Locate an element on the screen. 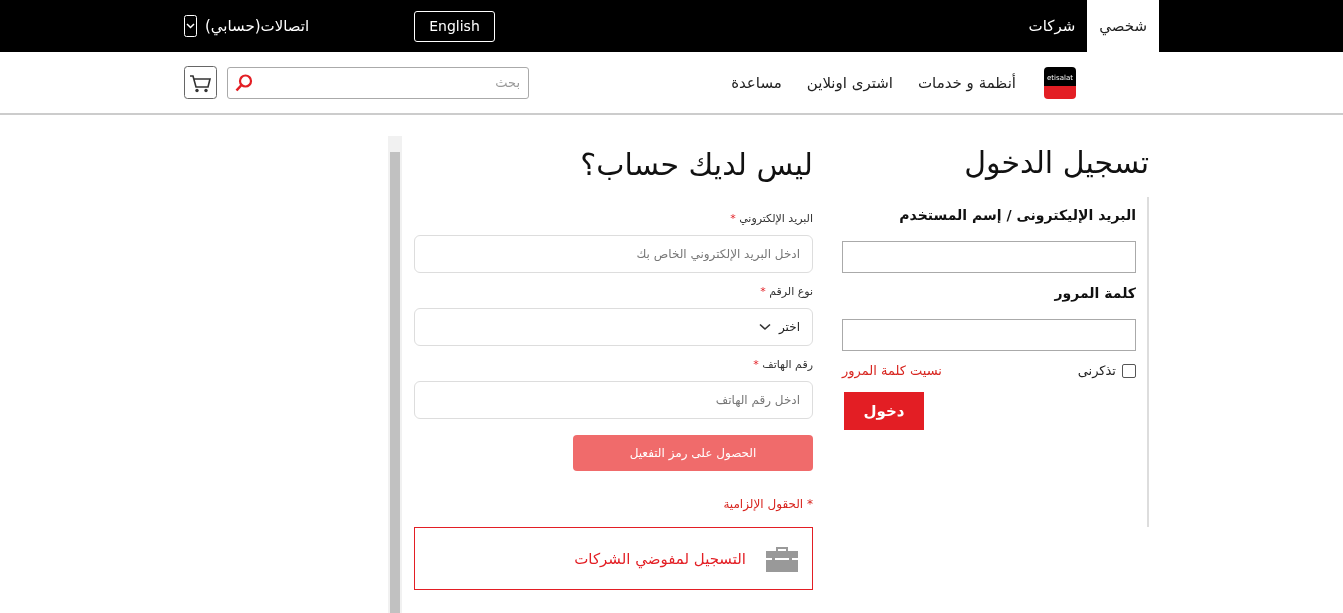  segment-tab: شخصي is located at coordinates (1123, 26).